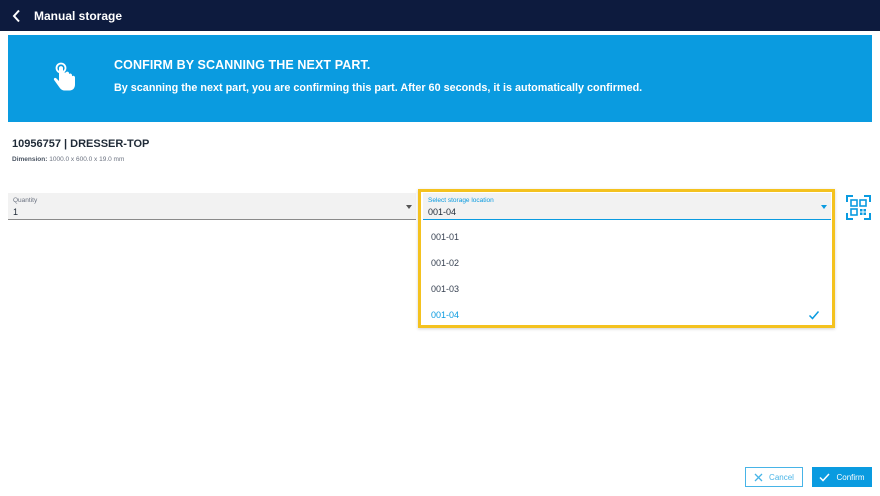 This screenshot has height=496, width=880. What do you see at coordinates (626, 237) in the screenshot?
I see `option-001-01: 001-01` at bounding box center [626, 237].